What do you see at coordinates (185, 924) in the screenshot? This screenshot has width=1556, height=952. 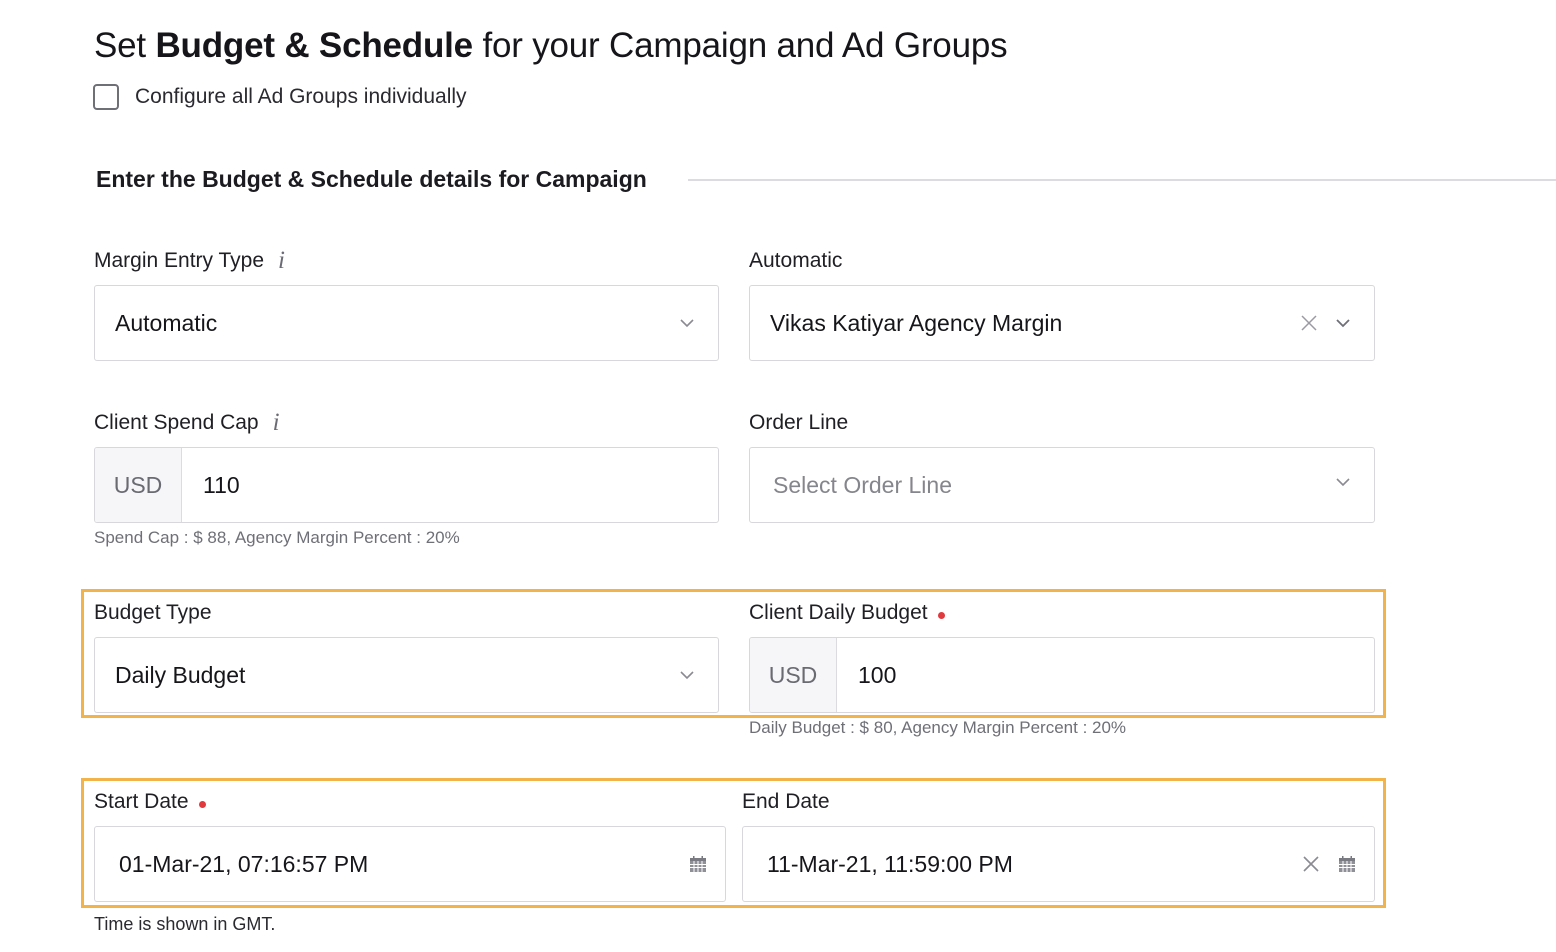 I see `timezone-note: Time is shown in GMT.` at bounding box center [185, 924].